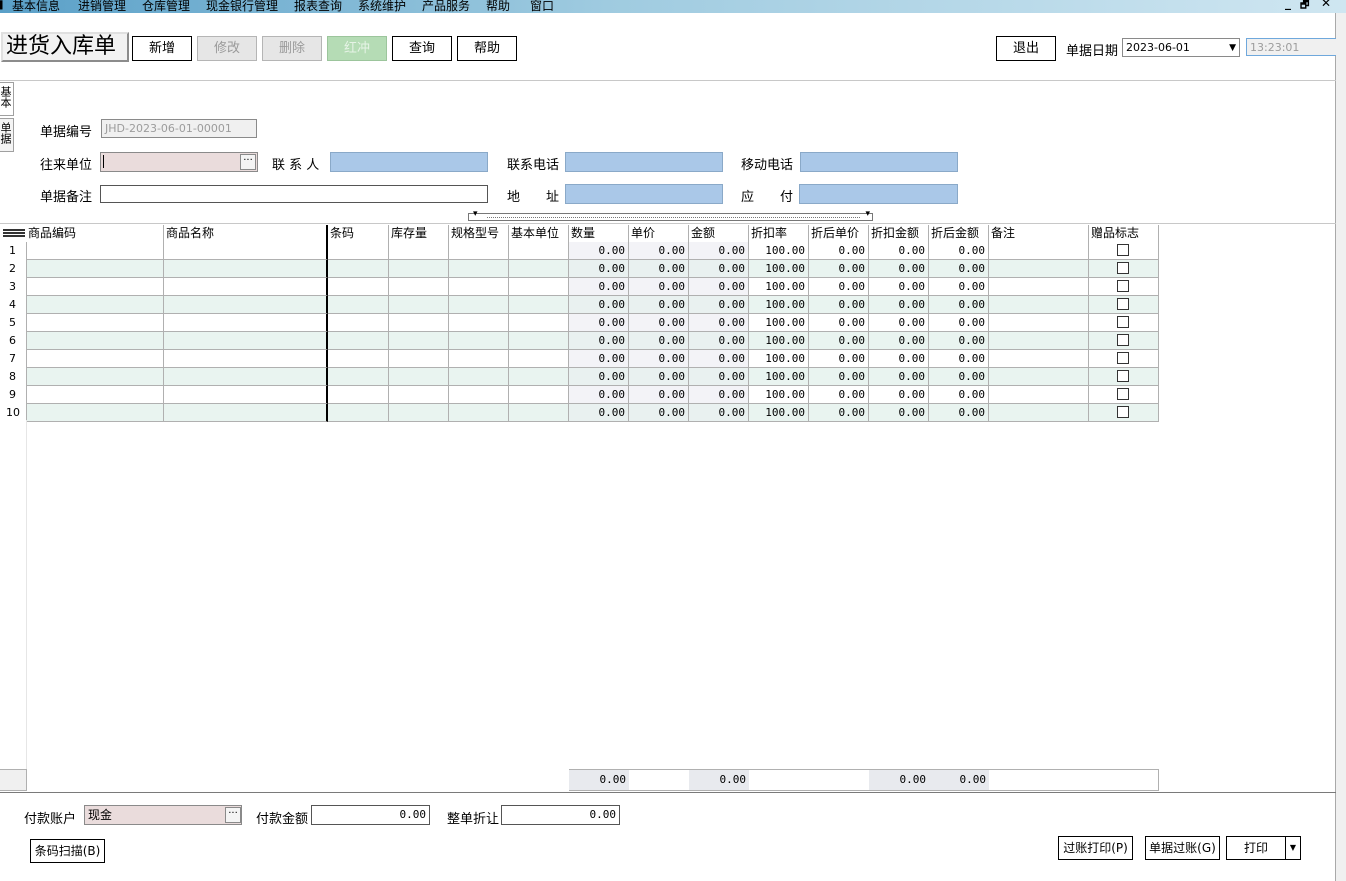 This screenshot has height=881, width=1346. Describe the element at coordinates (7, 135) in the screenshot. I see `tab-document: 单据` at that location.